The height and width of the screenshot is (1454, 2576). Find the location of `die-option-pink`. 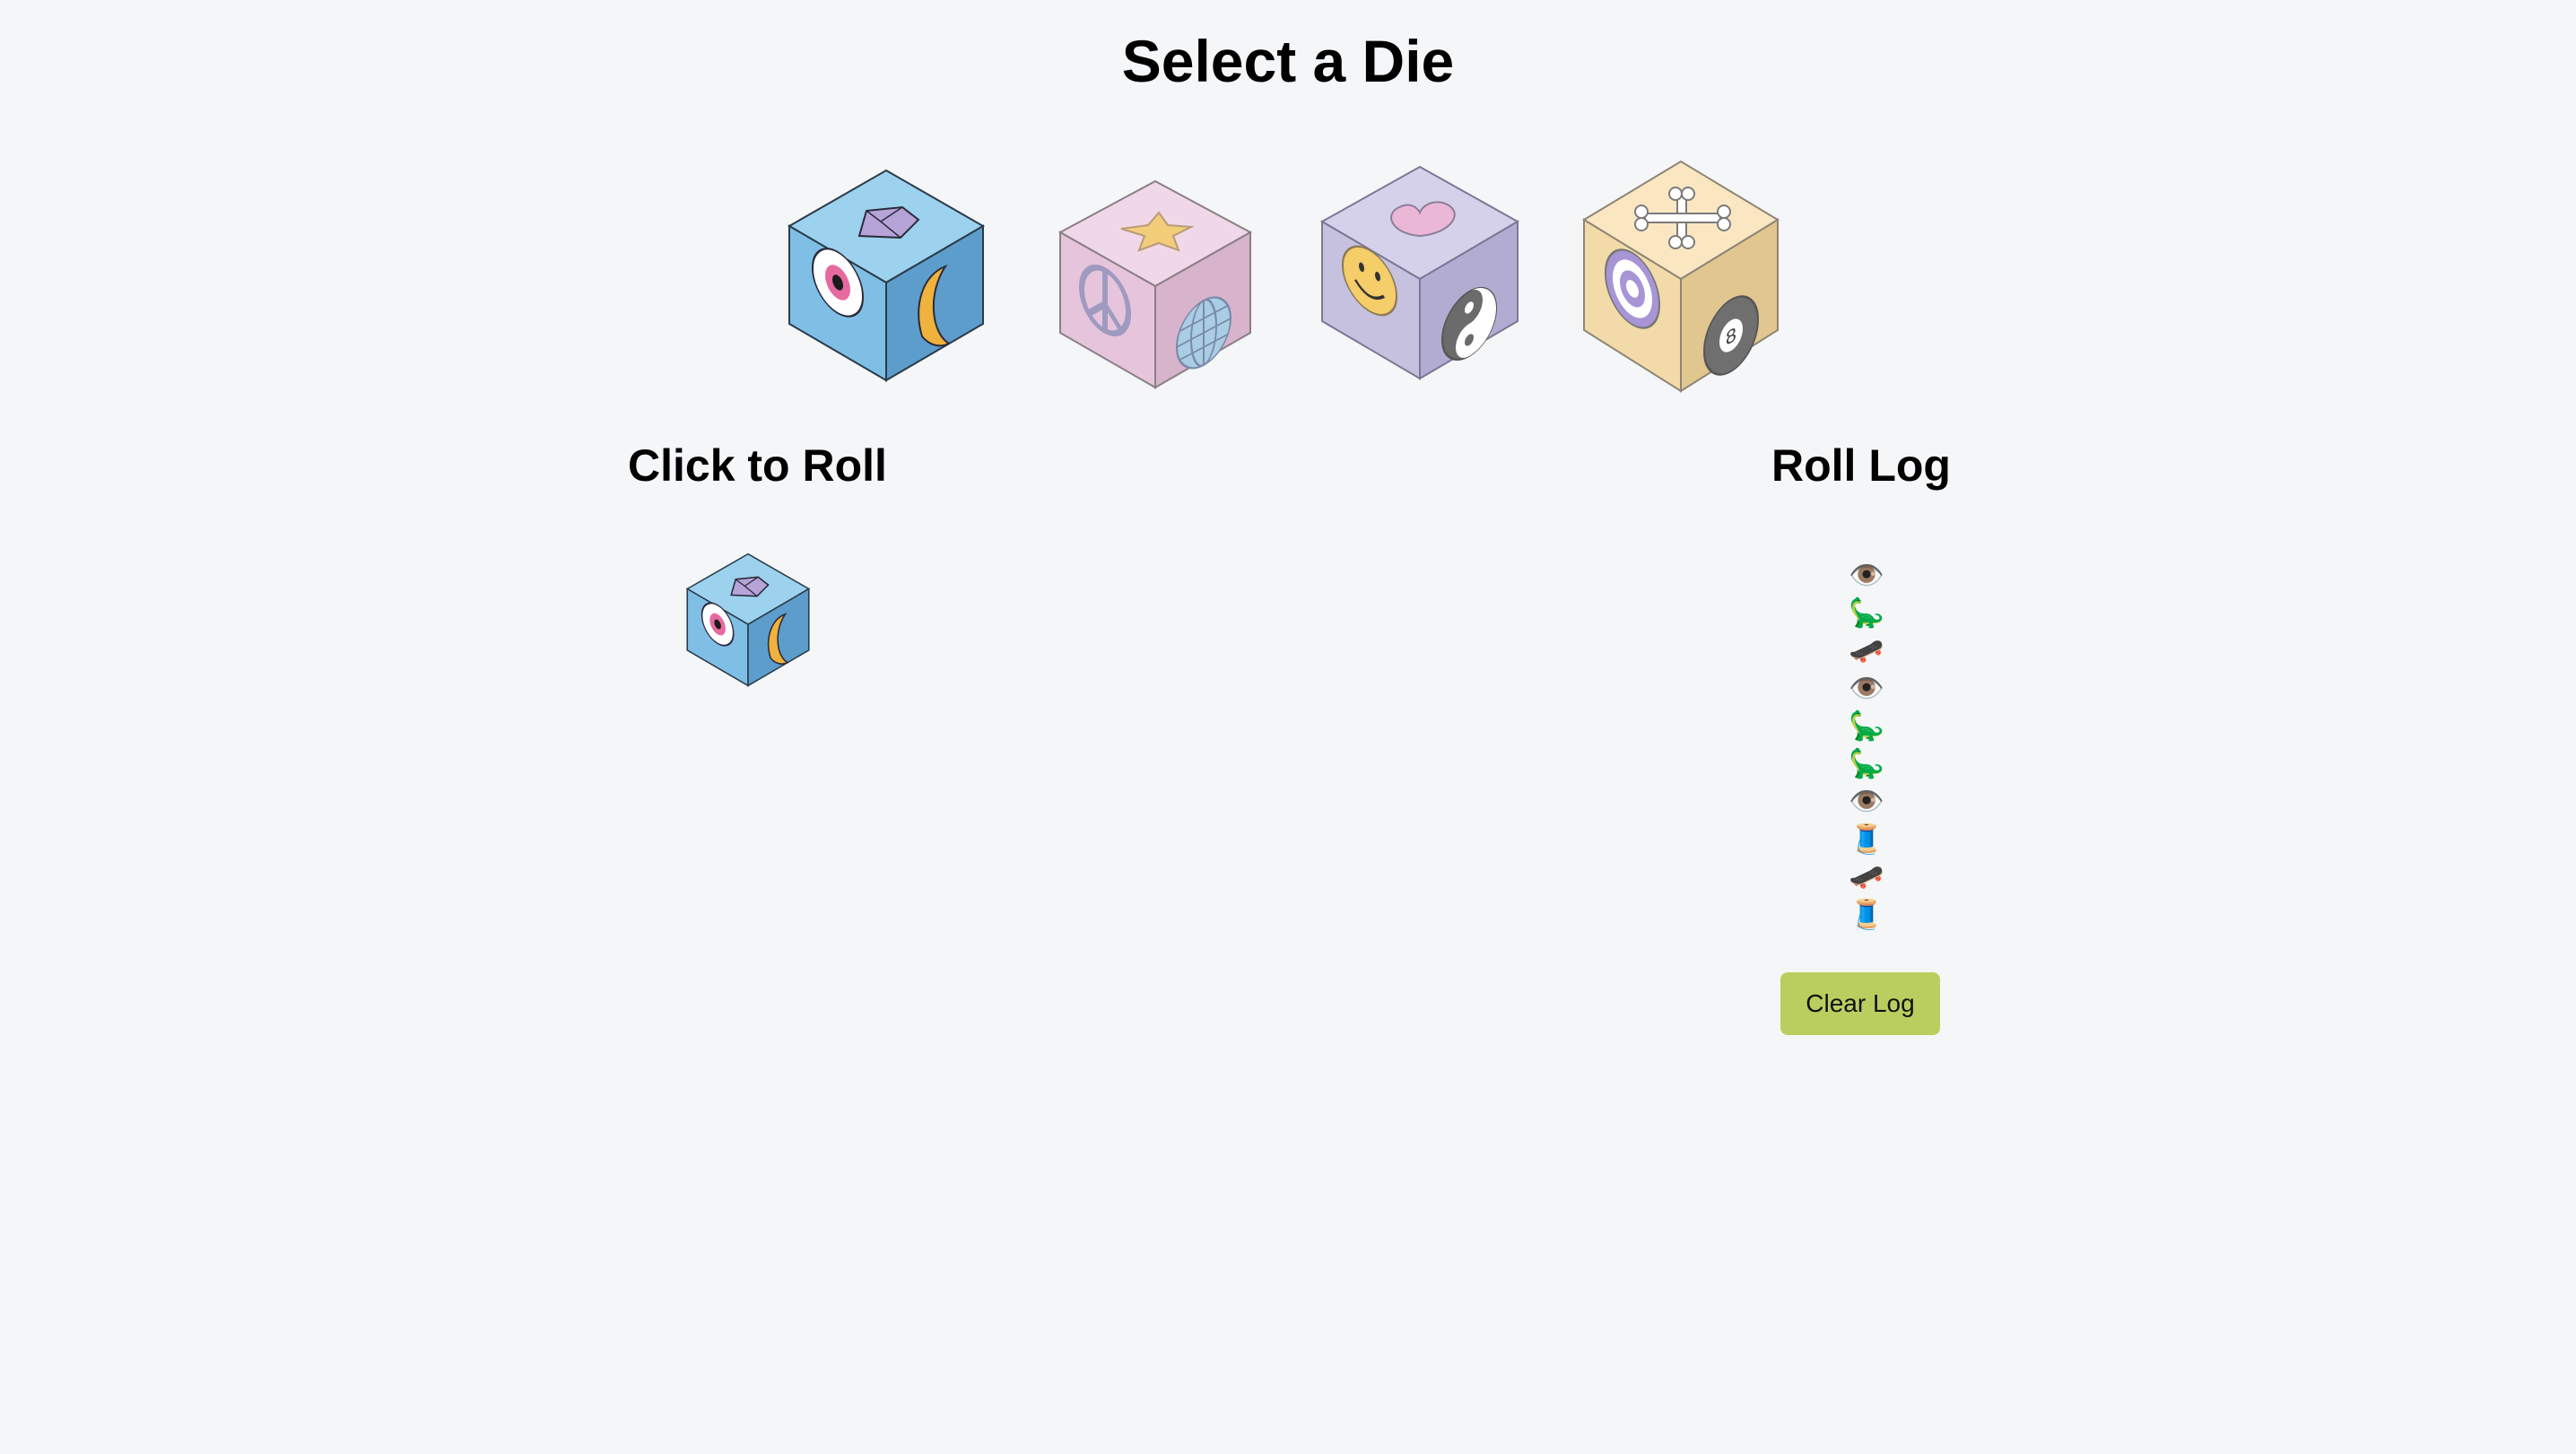

die-option-pink is located at coordinates (1155, 284).